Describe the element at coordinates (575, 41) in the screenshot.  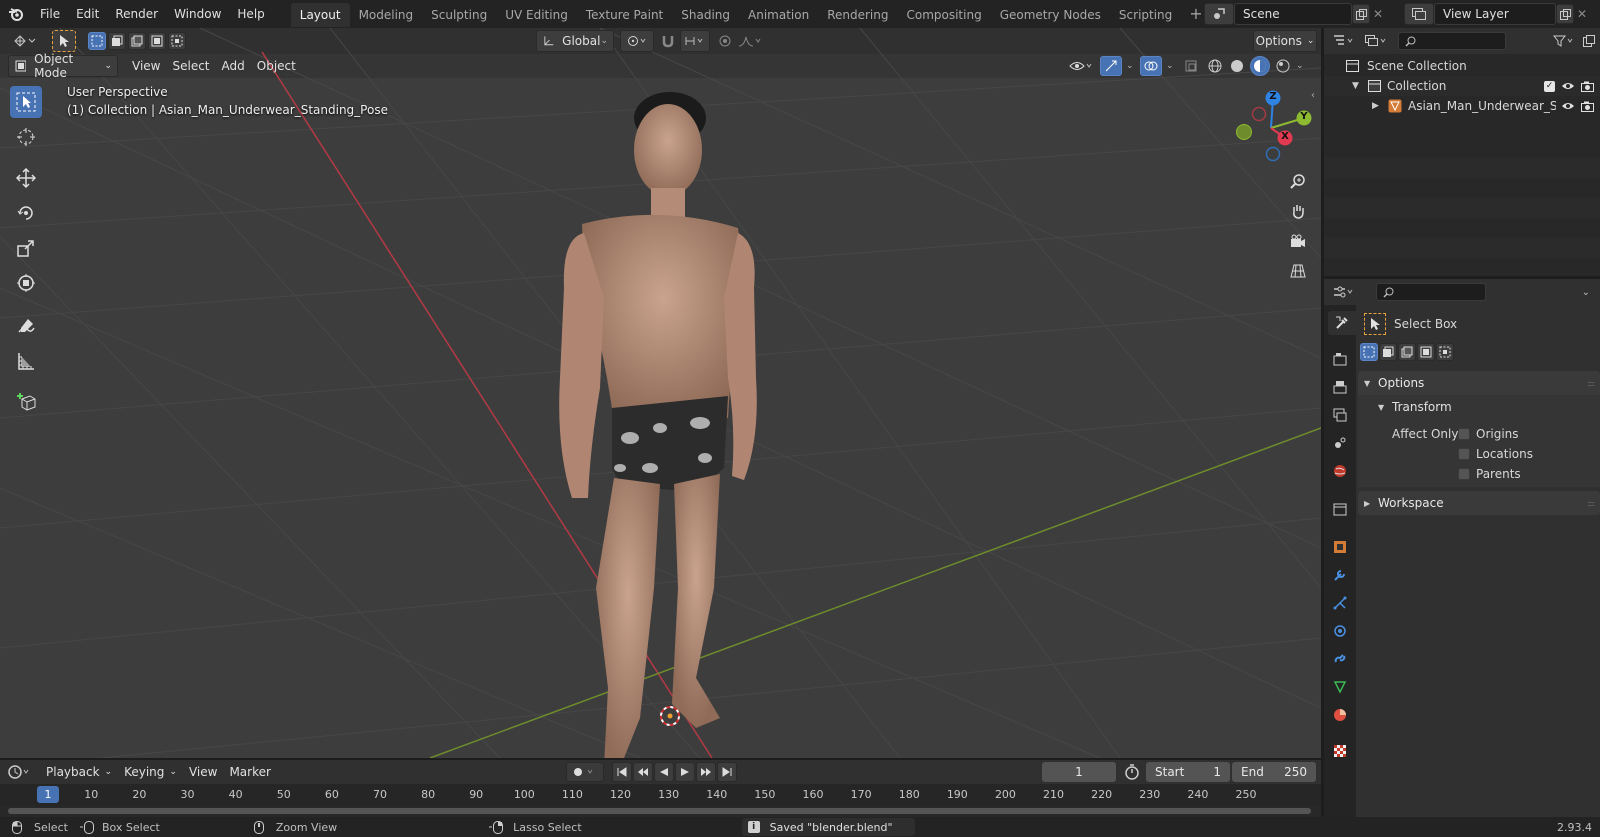
I see `transform-orientation-dropdown: Global ⌄` at that location.